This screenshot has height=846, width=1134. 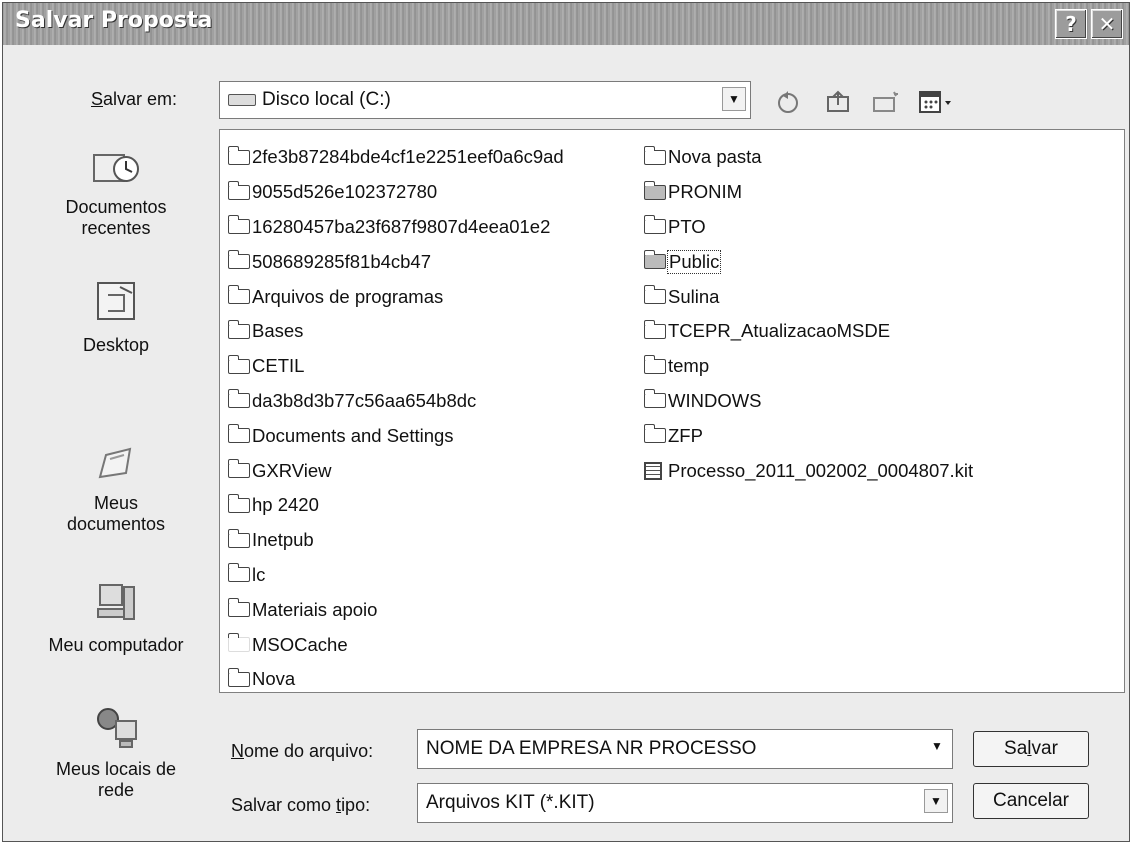 I want to click on save-in-label: Salvar em:, so click(x=134, y=99).